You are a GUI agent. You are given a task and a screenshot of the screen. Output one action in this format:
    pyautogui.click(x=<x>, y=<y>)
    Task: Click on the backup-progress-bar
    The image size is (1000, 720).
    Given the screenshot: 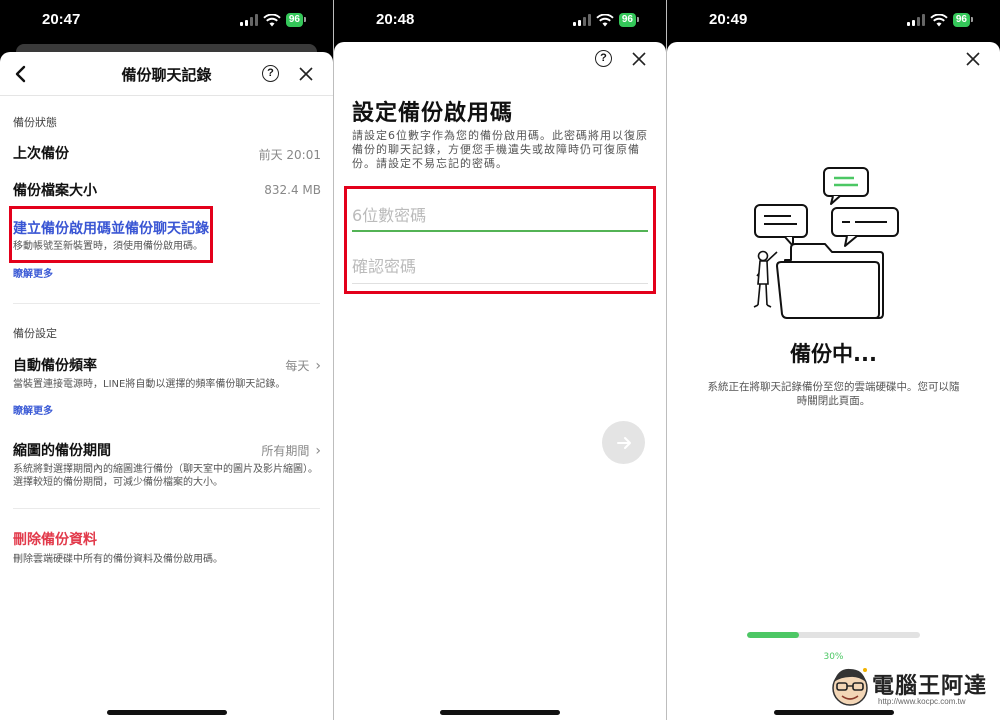 What is the action you would take?
    pyautogui.click(x=833, y=635)
    